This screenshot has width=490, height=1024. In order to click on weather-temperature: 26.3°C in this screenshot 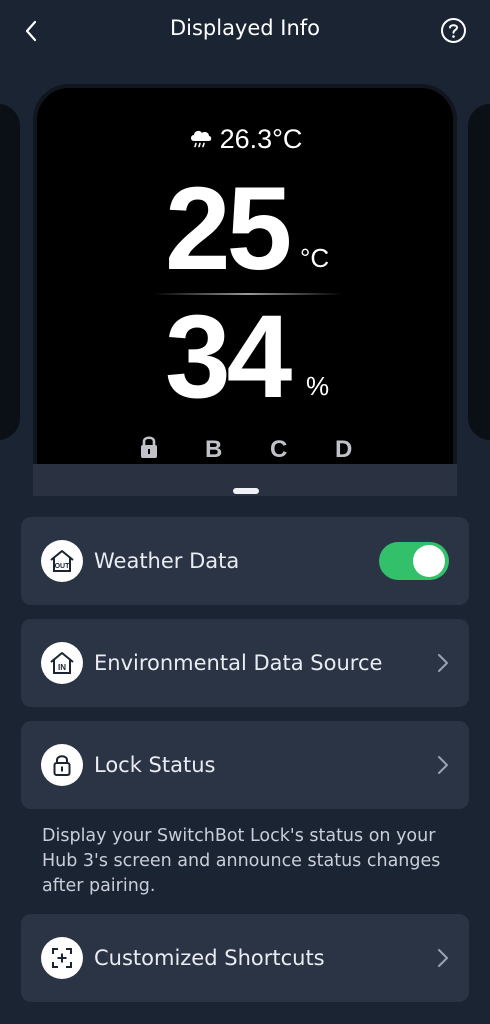, I will do `click(261, 138)`.